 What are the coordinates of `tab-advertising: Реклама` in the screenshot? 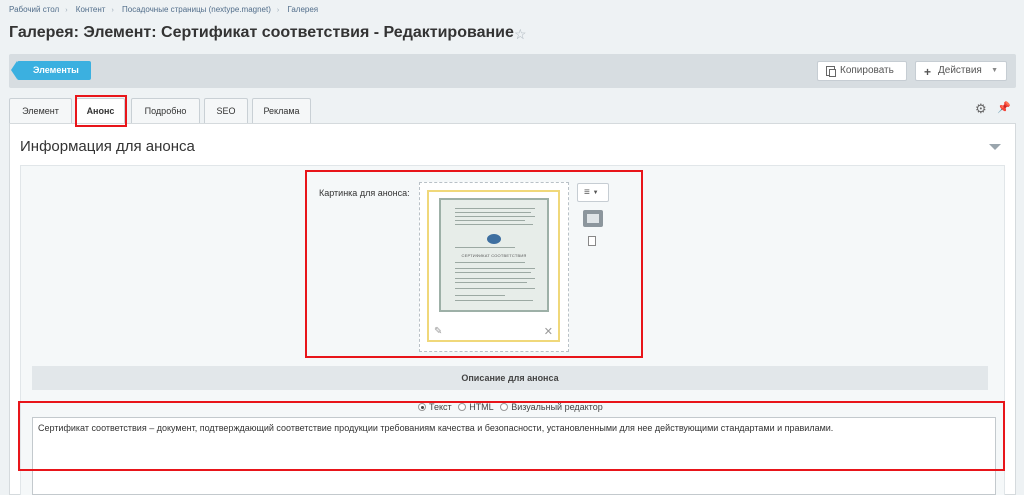 It's located at (281, 110).